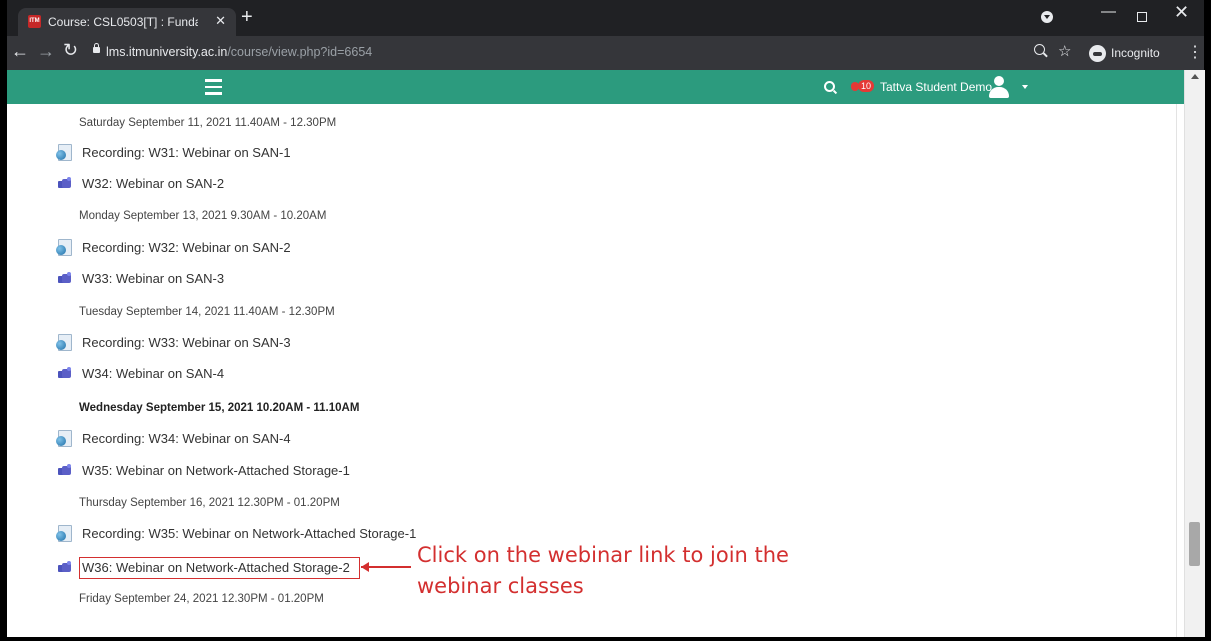 The height and width of the screenshot is (641, 1211). I want to click on webinar-link: W32: Webinar on SAN-2, so click(140, 183).